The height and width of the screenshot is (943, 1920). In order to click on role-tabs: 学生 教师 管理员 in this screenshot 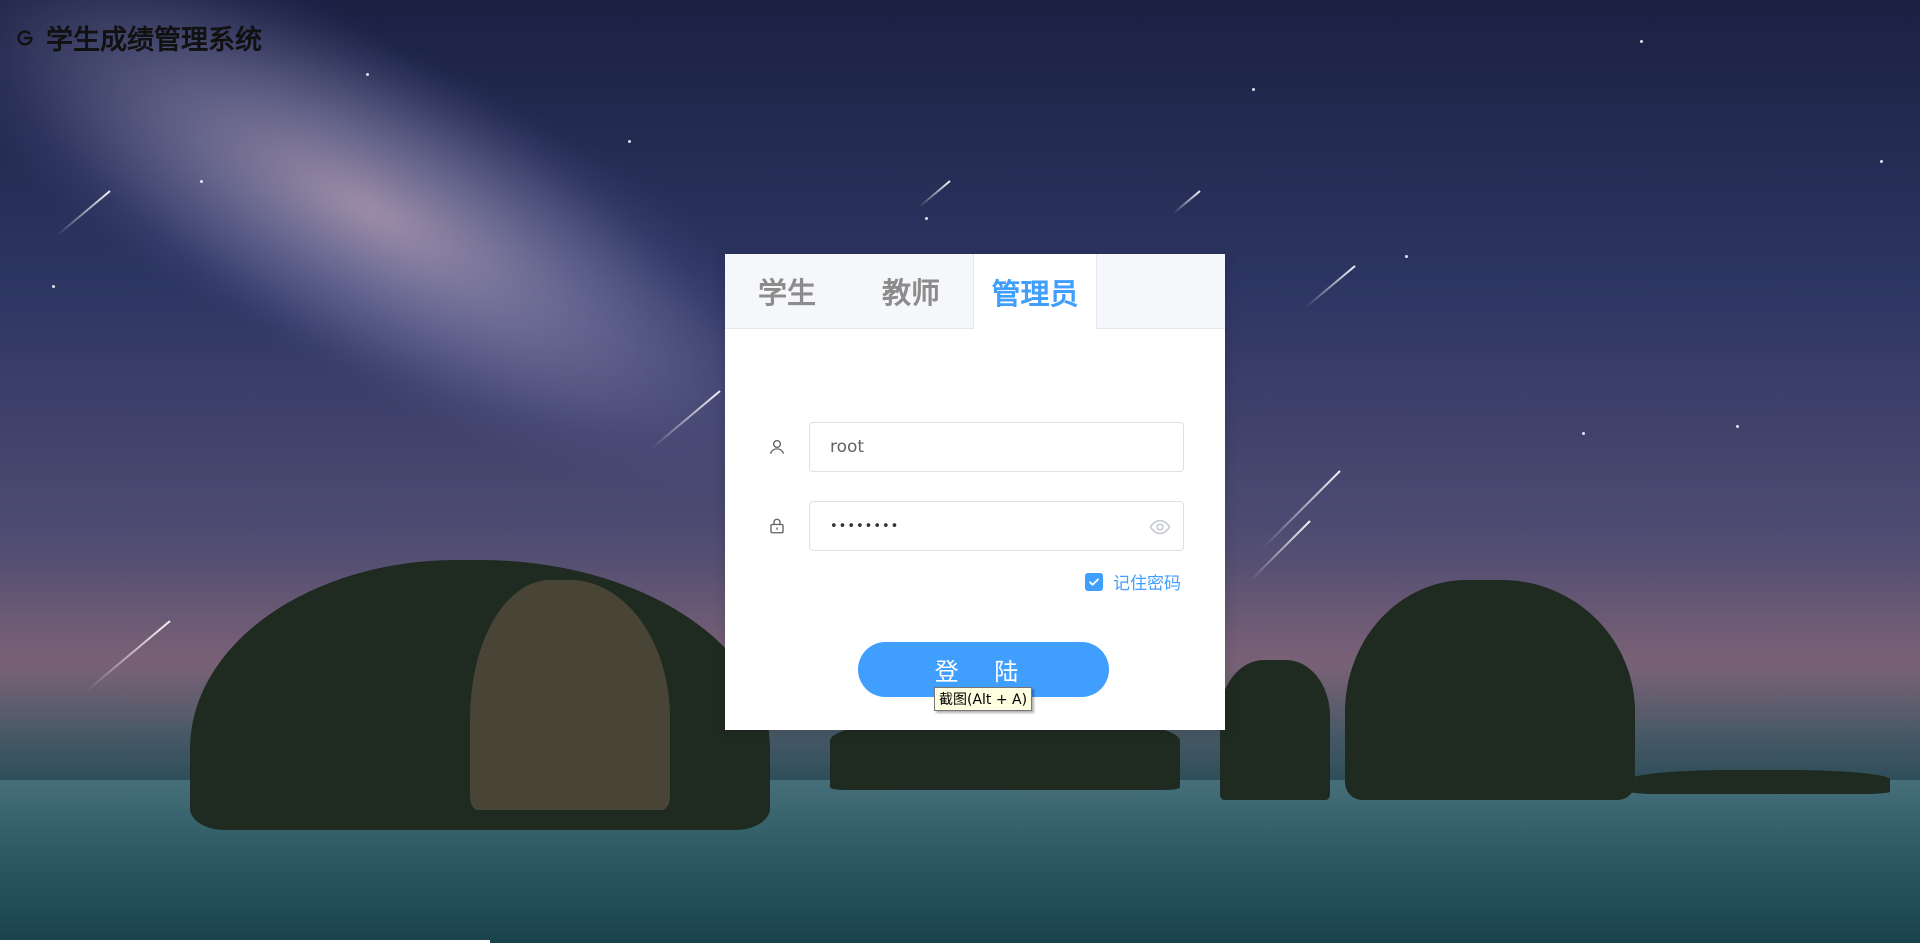, I will do `click(975, 291)`.